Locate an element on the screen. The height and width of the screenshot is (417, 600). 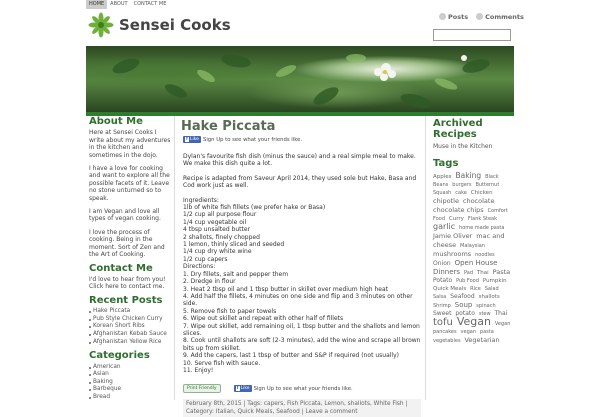
tag-link: Jamie Oliver is located at coordinates (452, 236).